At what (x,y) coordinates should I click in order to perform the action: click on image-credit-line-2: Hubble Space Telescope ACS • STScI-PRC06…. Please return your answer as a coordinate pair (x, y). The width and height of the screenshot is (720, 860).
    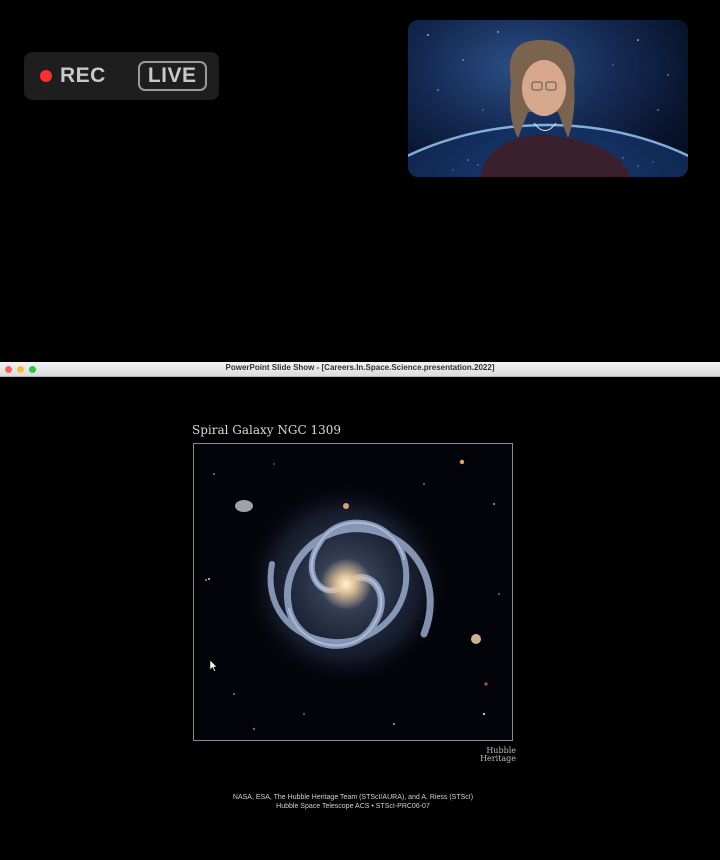
    Looking at the image, I should click on (353, 806).